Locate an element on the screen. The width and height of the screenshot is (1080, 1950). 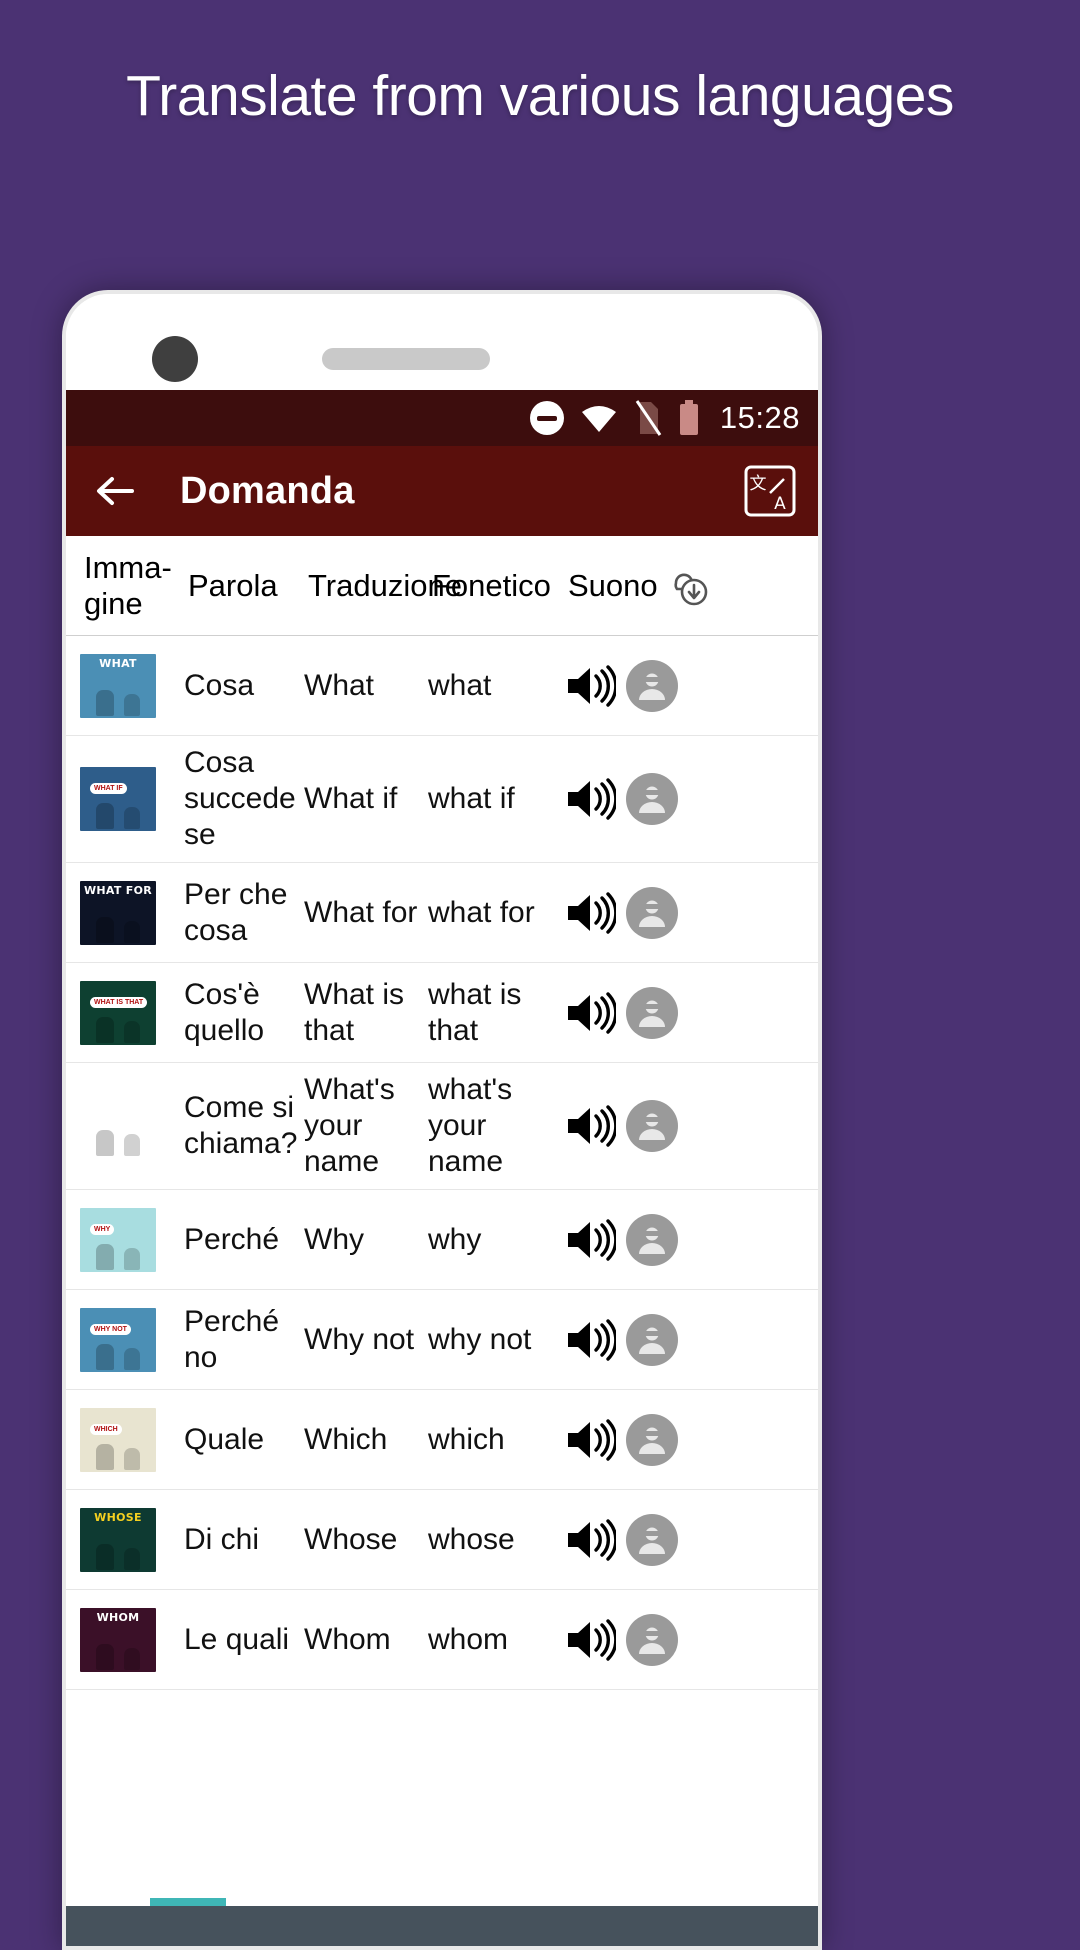
word-thumbnail-icon: WHY NOT is located at coordinates (118, 1339).